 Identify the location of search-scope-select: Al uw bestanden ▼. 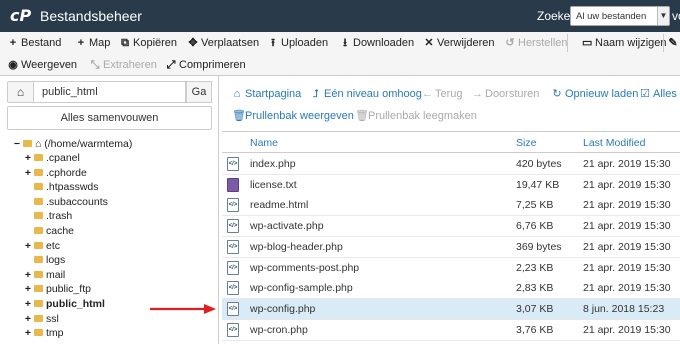
(620, 16).